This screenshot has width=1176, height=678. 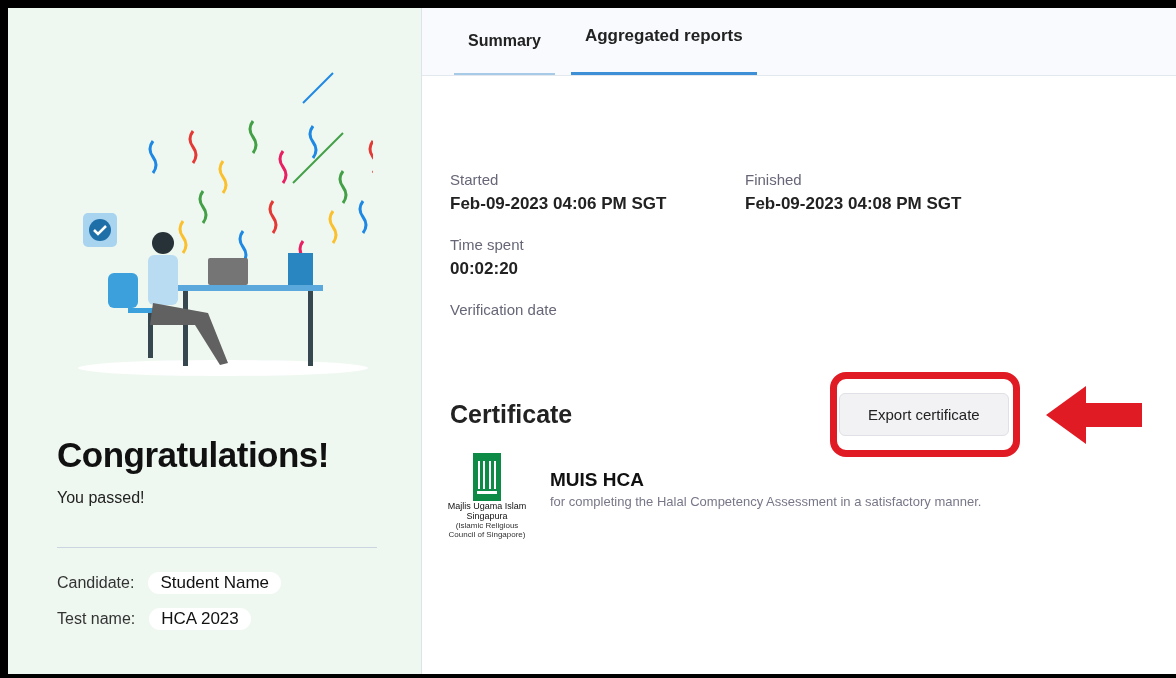 What do you see at coordinates (924, 414) in the screenshot?
I see `export-certificate-button: Export certificate` at bounding box center [924, 414].